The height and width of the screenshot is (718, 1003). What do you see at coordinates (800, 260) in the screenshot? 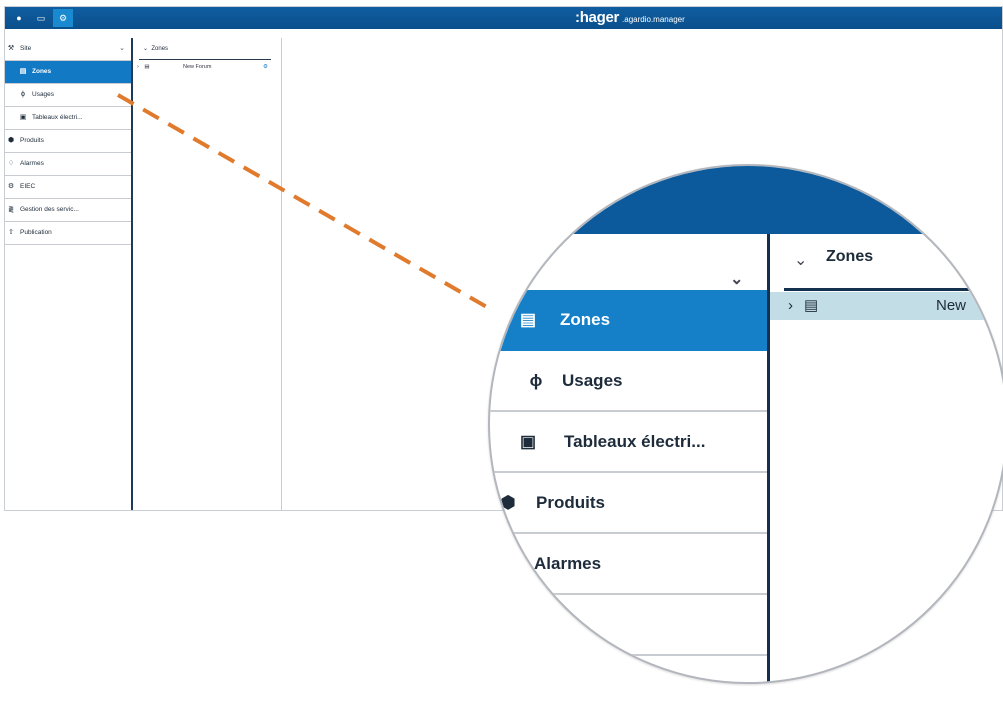
I see `chevron-down-icon: ⌄` at bounding box center [800, 260].